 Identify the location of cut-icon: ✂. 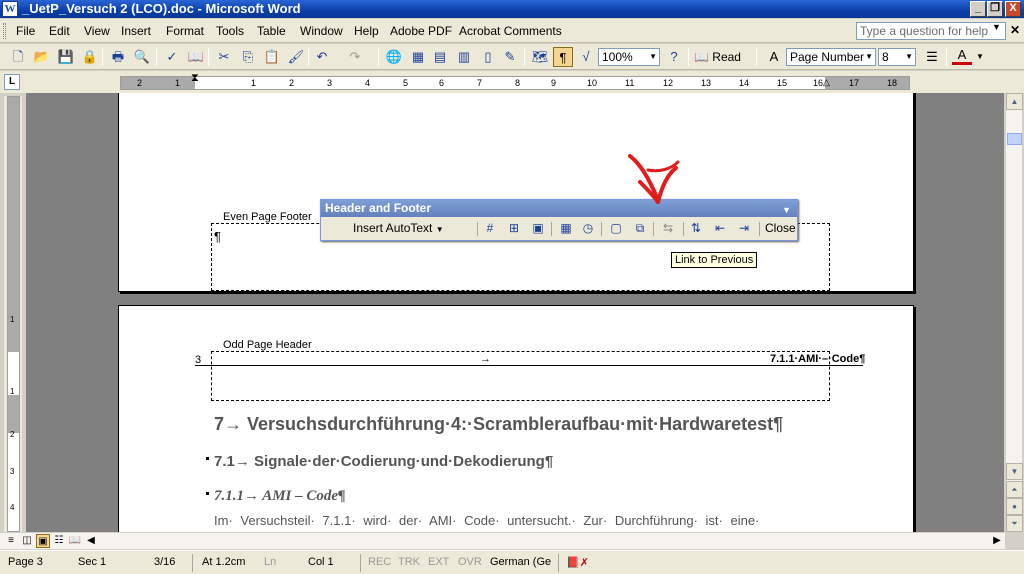
(224, 57).